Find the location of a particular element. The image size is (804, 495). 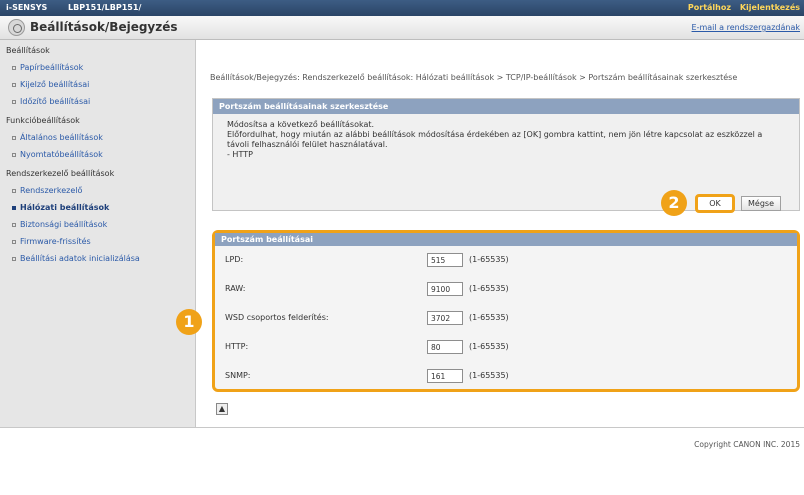

sidebar-item-admin: Rendszerkezelő is located at coordinates (47, 190).